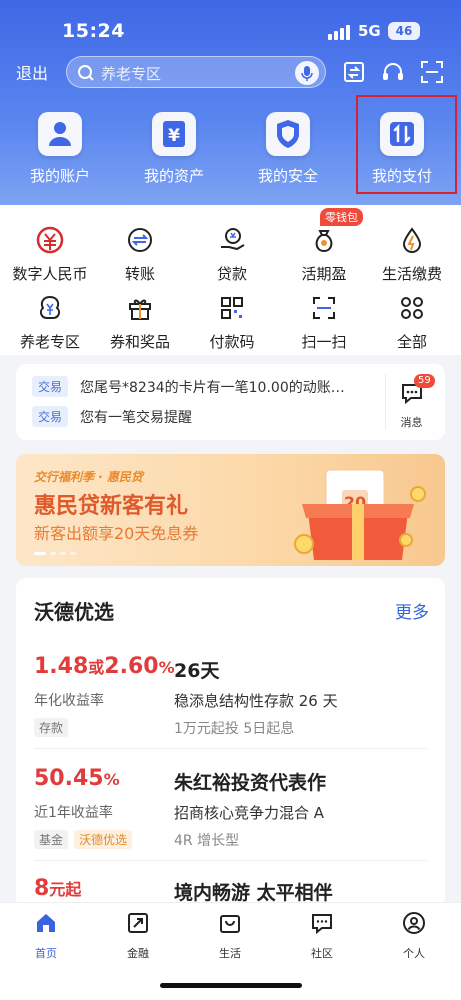 The height and width of the screenshot is (1000, 461). Describe the element at coordinates (322, 953) in the screenshot. I see `tab-label: 社区` at that location.